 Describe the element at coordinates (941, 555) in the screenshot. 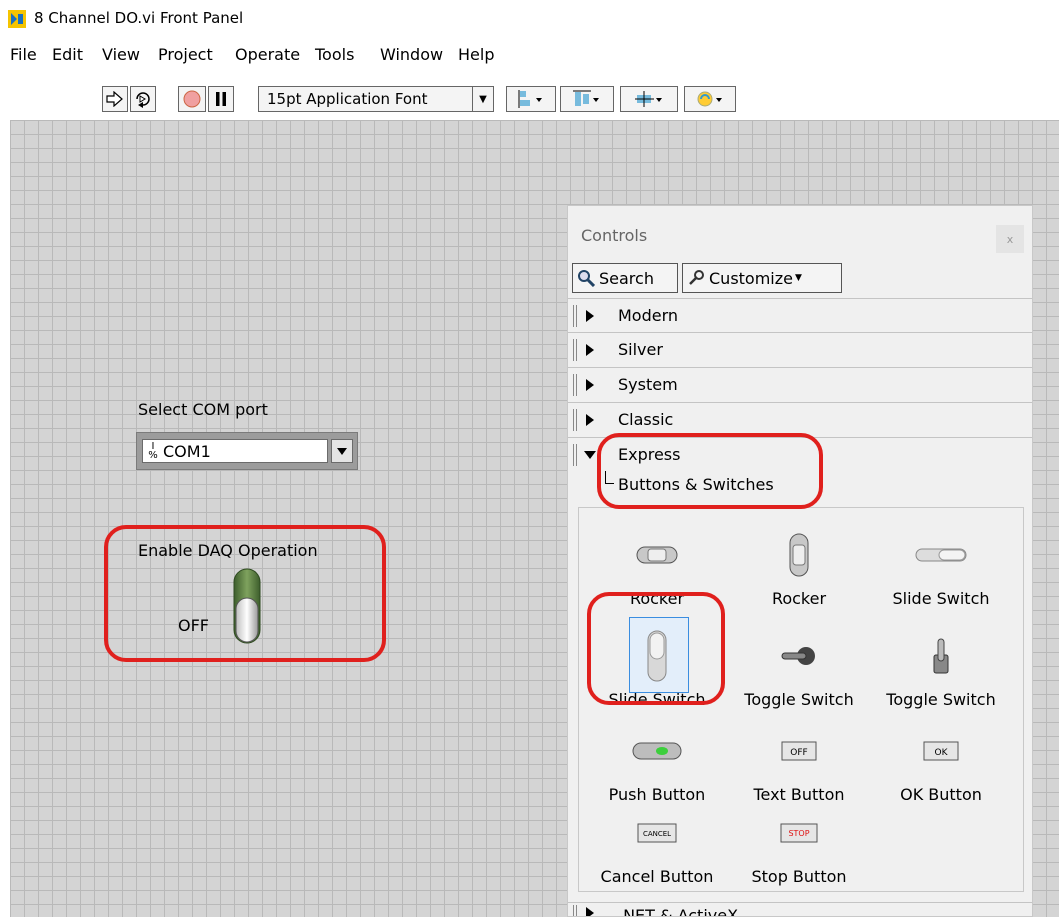

I see `horizontal-slide-switch-icon` at that location.